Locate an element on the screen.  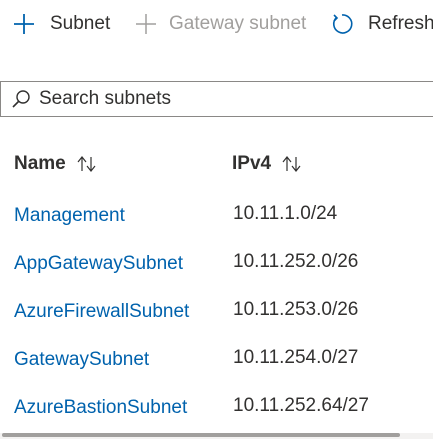
refresh-icon is located at coordinates (342, 24).